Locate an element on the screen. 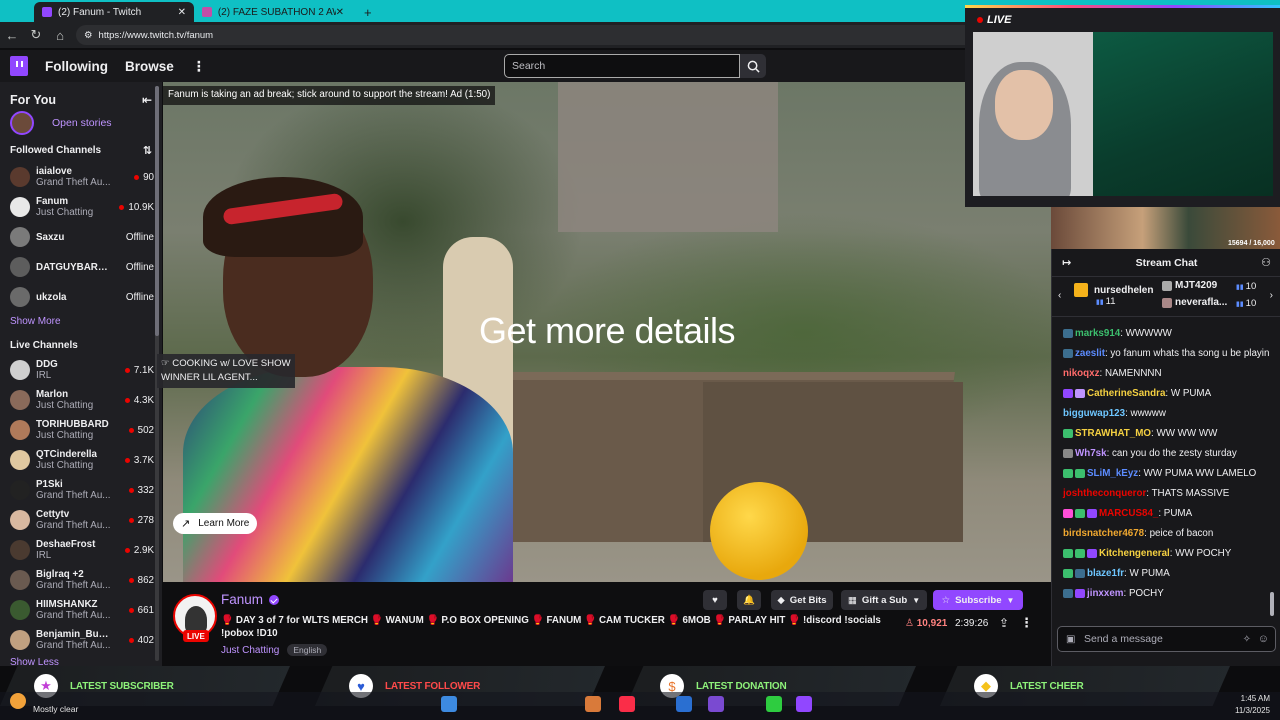 The height and width of the screenshot is (720, 1280). site-info-icon: ⚙ is located at coordinates (88, 35).